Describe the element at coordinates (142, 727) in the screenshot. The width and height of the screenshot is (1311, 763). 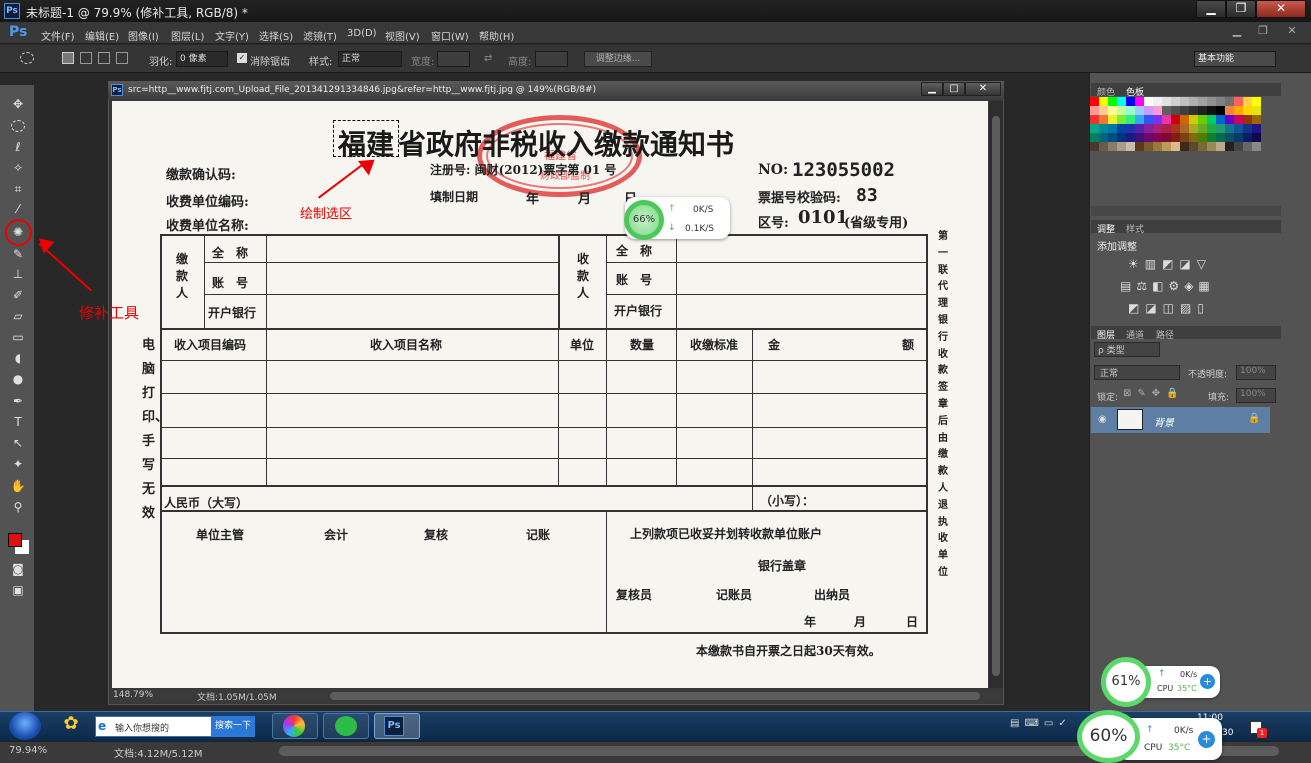
I see `search-input: 输入你想搜的` at that location.